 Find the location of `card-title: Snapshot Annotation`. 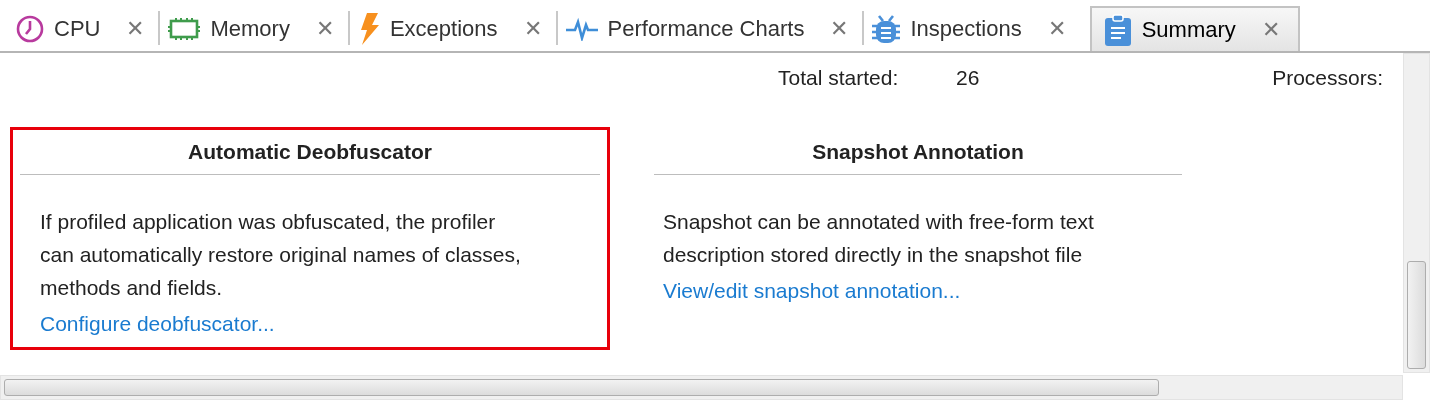

card-title: Snapshot Annotation is located at coordinates (918, 151).